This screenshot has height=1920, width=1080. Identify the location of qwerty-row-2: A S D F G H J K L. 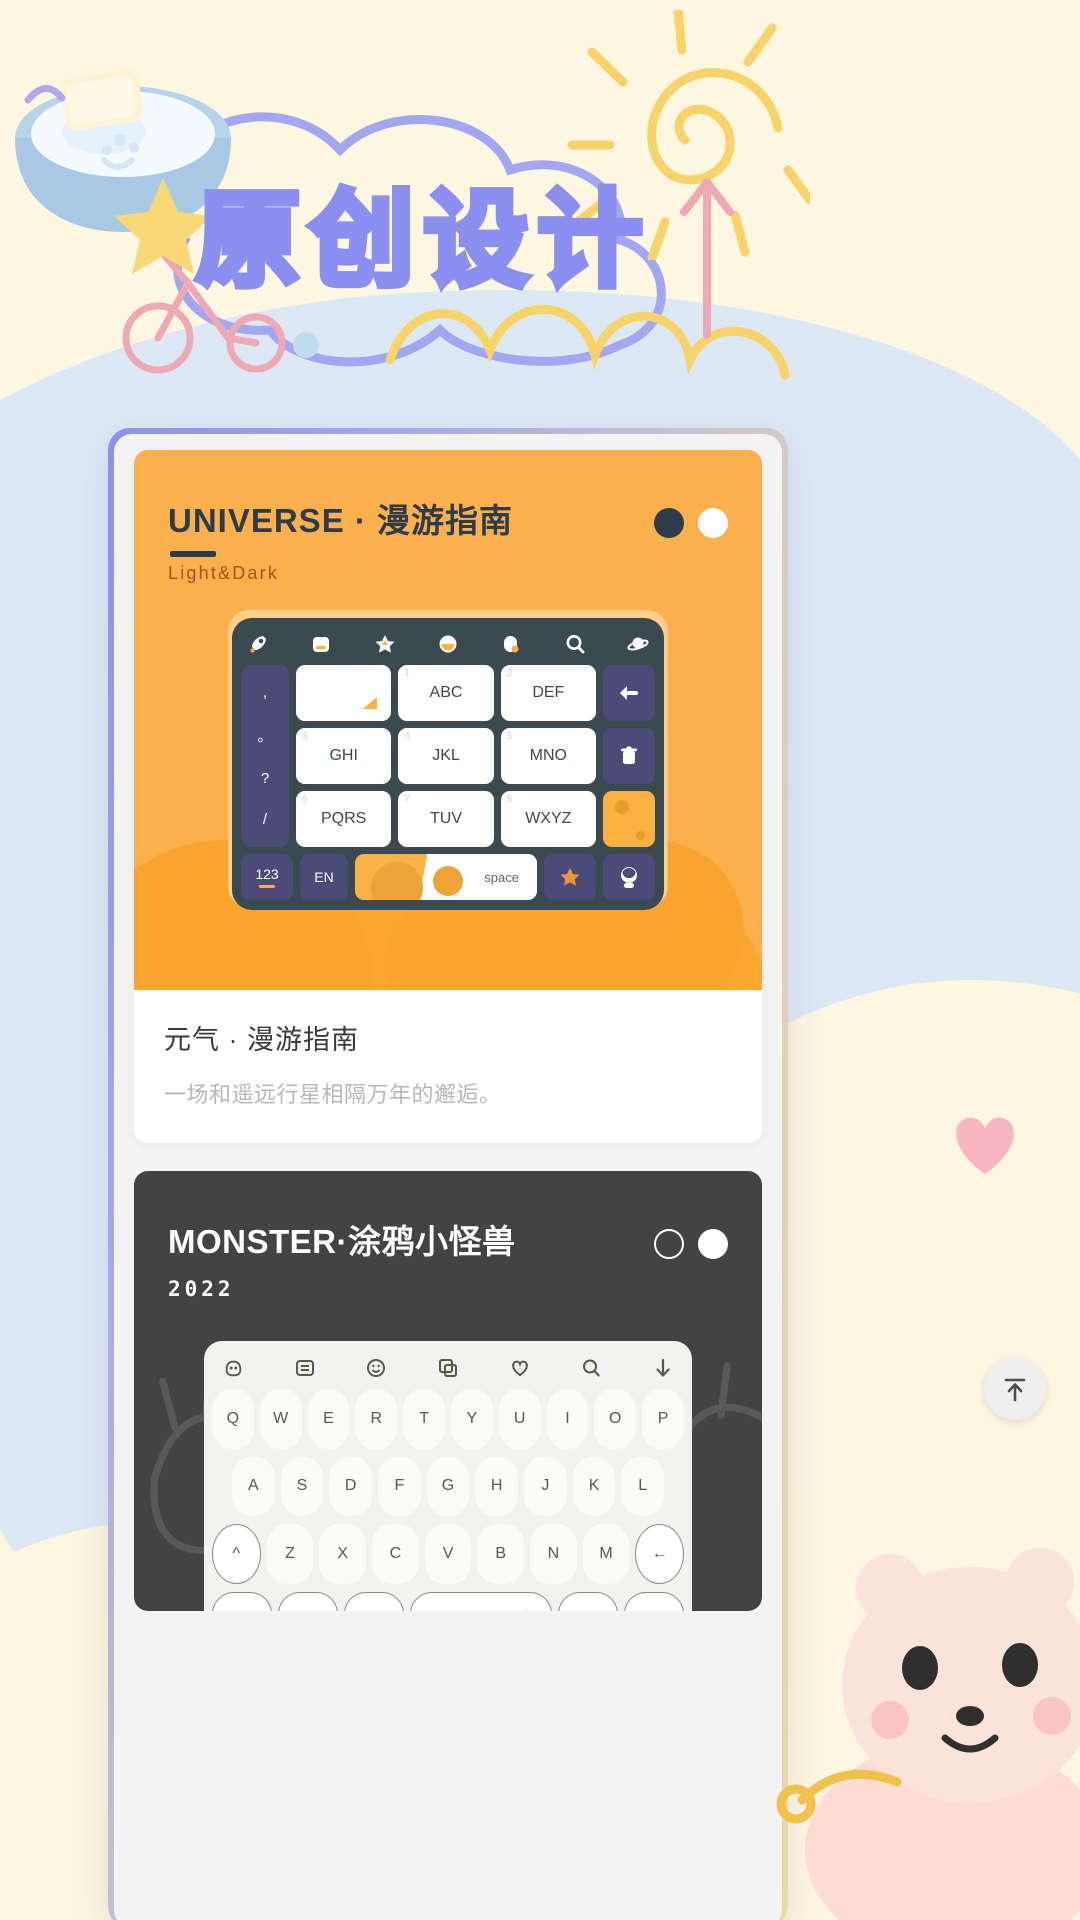
(448, 1486).